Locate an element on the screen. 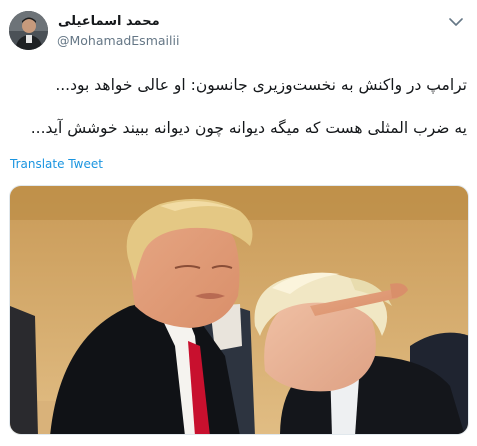 The width and height of the screenshot is (477, 446). author-handle: @MohamadEsmailii is located at coordinates (118, 40).